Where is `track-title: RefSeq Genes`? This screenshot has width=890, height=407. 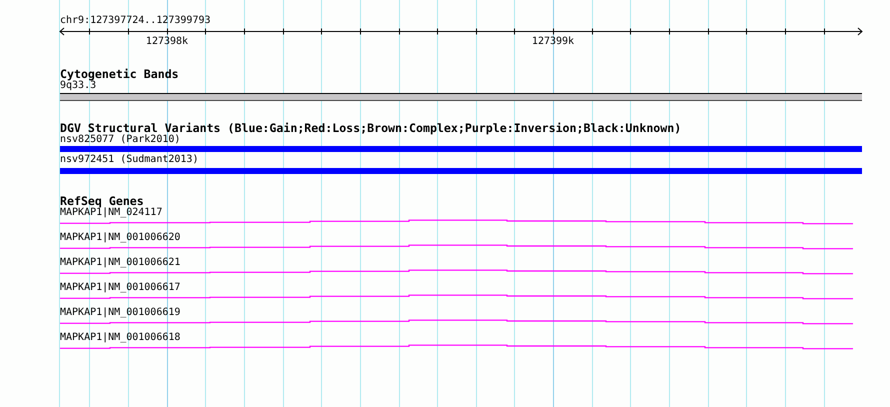
track-title: RefSeq Genes is located at coordinates (102, 201).